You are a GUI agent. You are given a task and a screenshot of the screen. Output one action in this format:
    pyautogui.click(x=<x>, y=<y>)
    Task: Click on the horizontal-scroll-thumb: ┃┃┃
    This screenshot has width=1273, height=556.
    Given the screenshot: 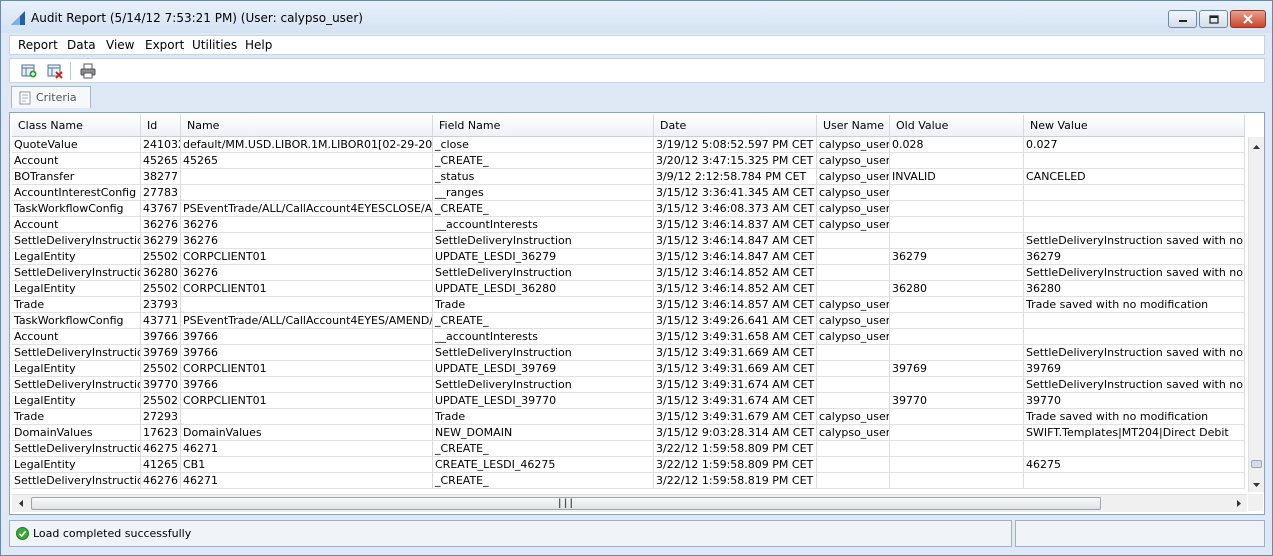 What is the action you would take?
    pyautogui.click(x=566, y=503)
    